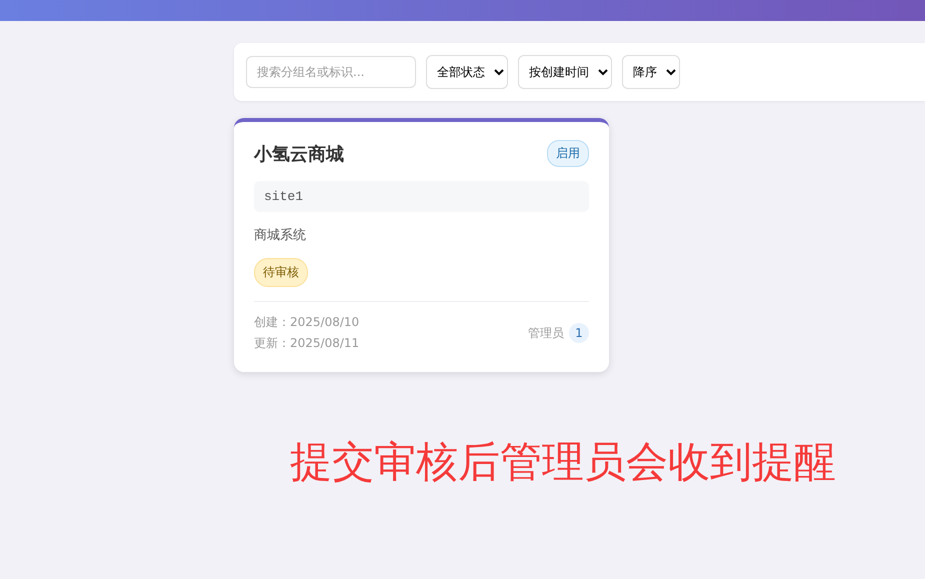 The image size is (925, 579). What do you see at coordinates (467, 72) in the screenshot?
I see `filter-dropdown: 全部状态` at bounding box center [467, 72].